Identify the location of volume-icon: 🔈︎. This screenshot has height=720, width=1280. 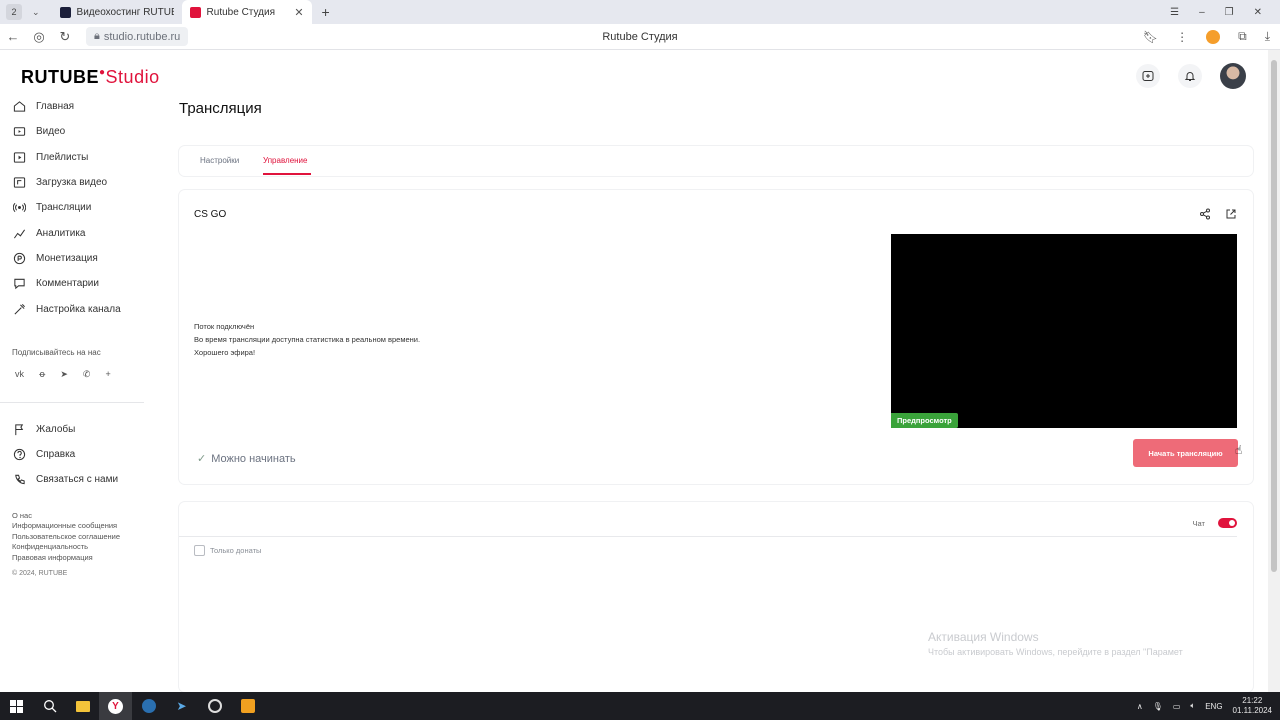
(1192, 706).